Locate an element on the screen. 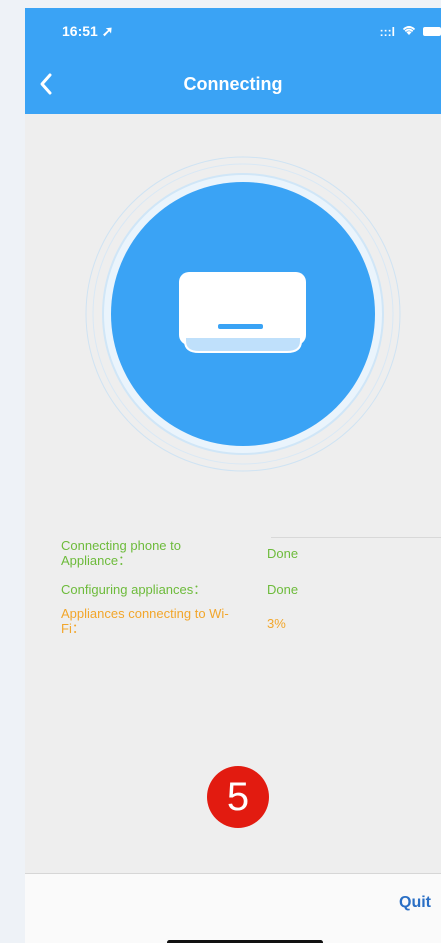 The width and height of the screenshot is (441, 943). quit-button: Quit is located at coordinates (415, 903).